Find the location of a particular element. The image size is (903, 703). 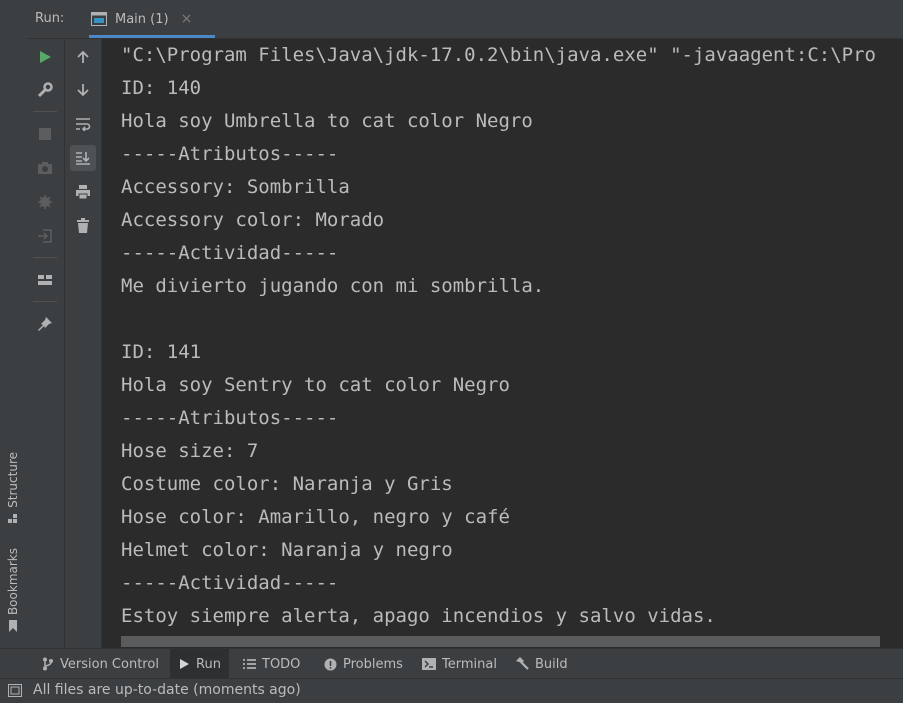

scroll-to-end-button is located at coordinates (83, 158).